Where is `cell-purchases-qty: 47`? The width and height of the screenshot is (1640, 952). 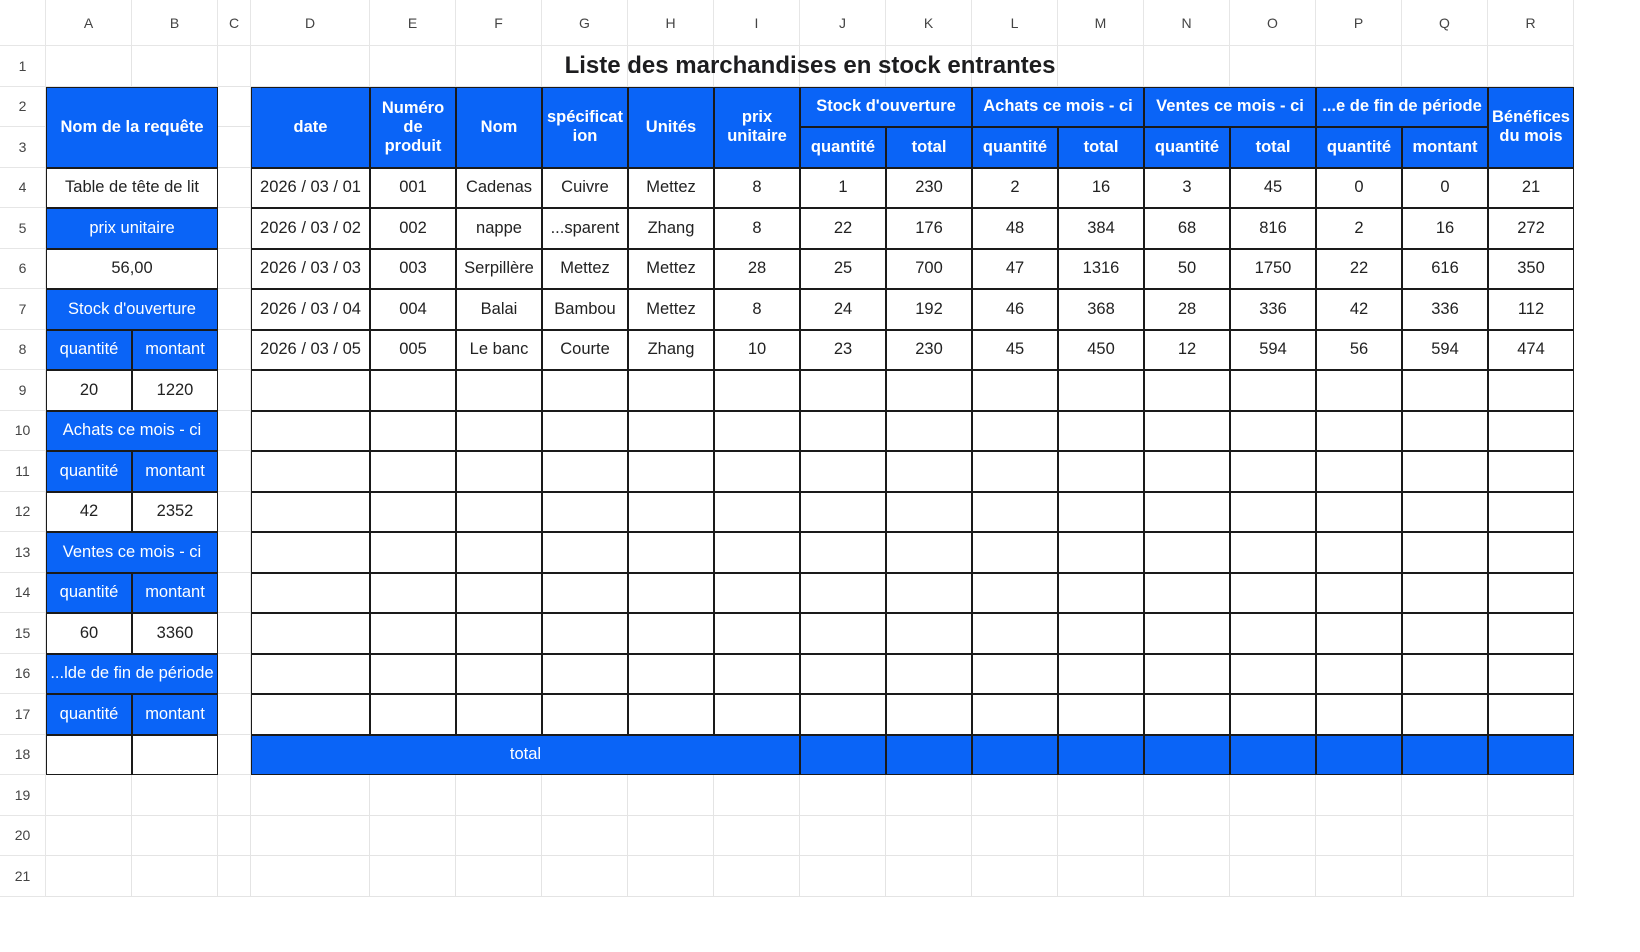 cell-purchases-qty: 47 is located at coordinates (1015, 268).